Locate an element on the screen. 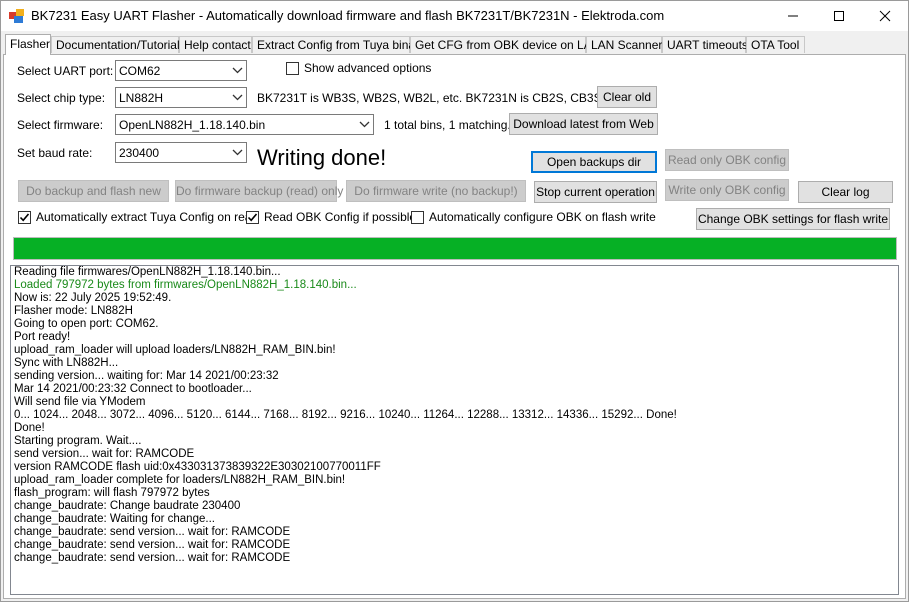 The image size is (909, 602). tab-documentation: Documentation/Tutorials is located at coordinates (118, 44).